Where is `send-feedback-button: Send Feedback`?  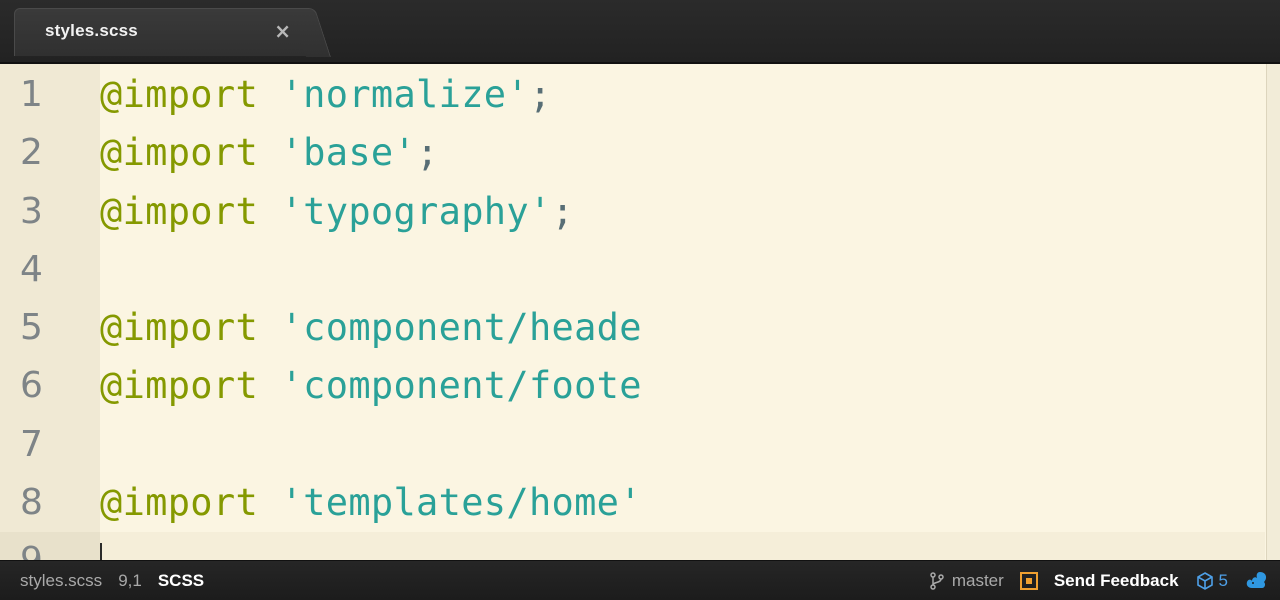 send-feedback-button: Send Feedback is located at coordinates (1116, 581).